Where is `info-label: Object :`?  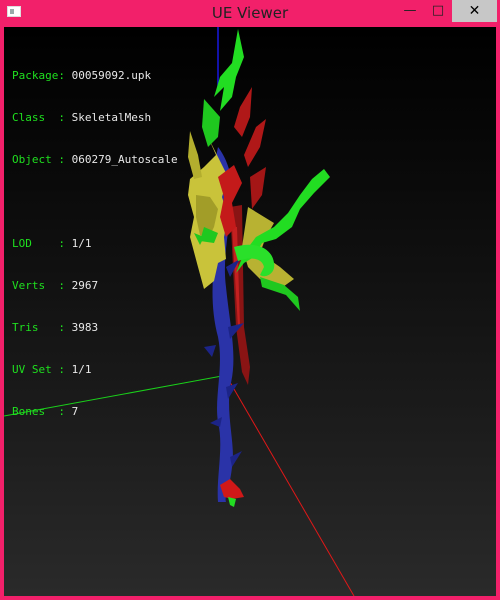
info-label: Object : is located at coordinates (42, 159).